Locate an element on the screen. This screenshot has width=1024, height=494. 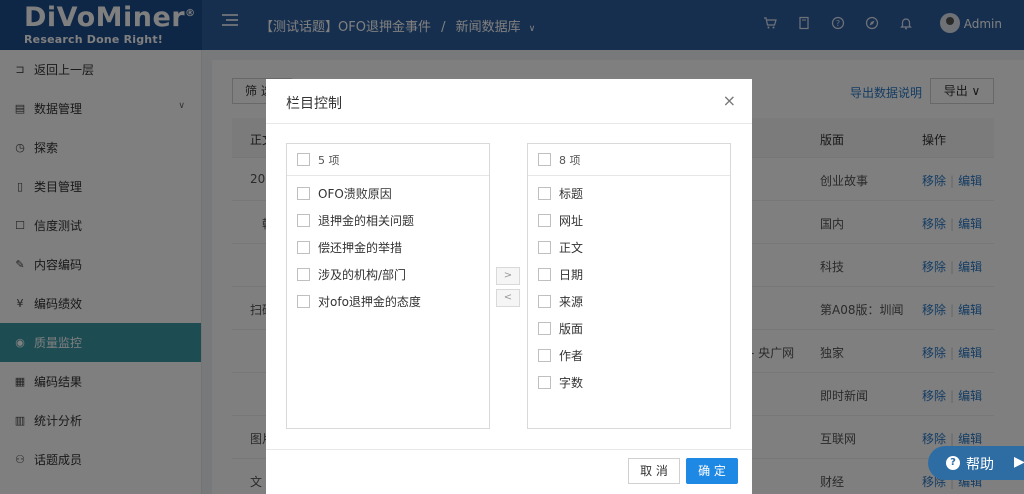
item-label: 偿还押金的举措 is located at coordinates (360, 248).